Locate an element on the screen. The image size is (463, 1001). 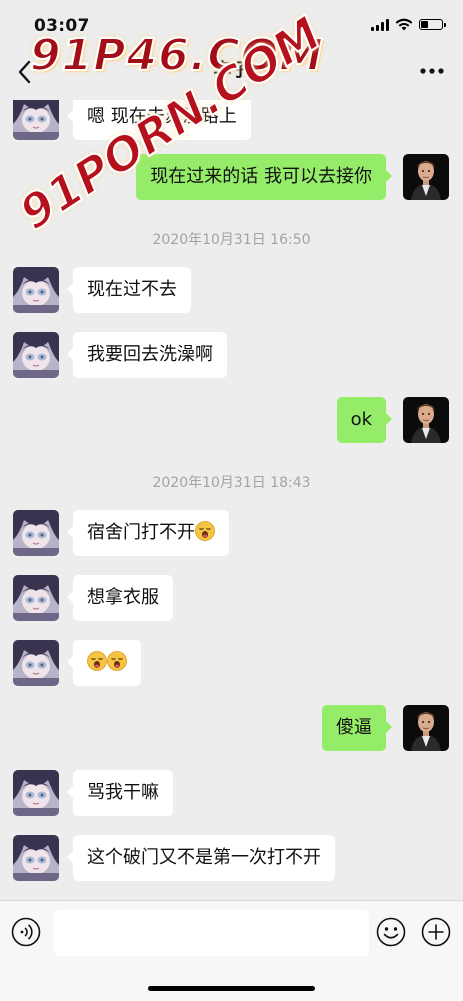
message-text: 骂我干嘛 is located at coordinates (123, 792).